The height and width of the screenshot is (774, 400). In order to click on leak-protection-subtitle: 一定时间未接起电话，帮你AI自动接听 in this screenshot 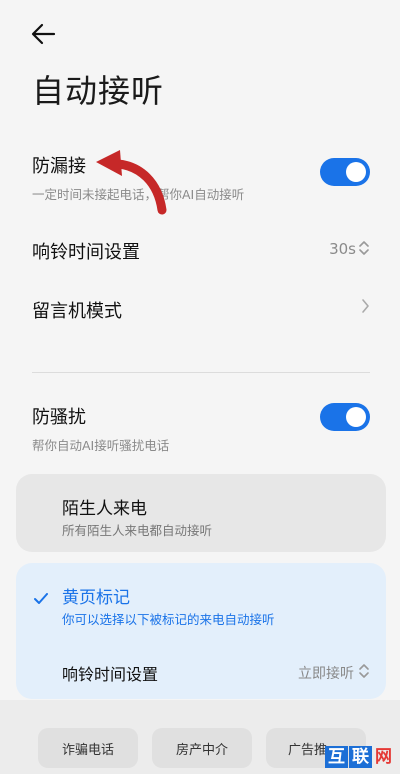, I will do `click(138, 194)`.